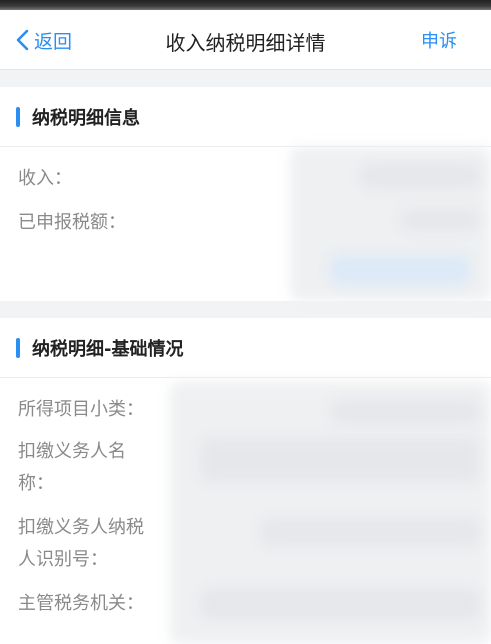  Describe the element at coordinates (370, 532) in the screenshot. I see `blurred-taxid-value` at that location.